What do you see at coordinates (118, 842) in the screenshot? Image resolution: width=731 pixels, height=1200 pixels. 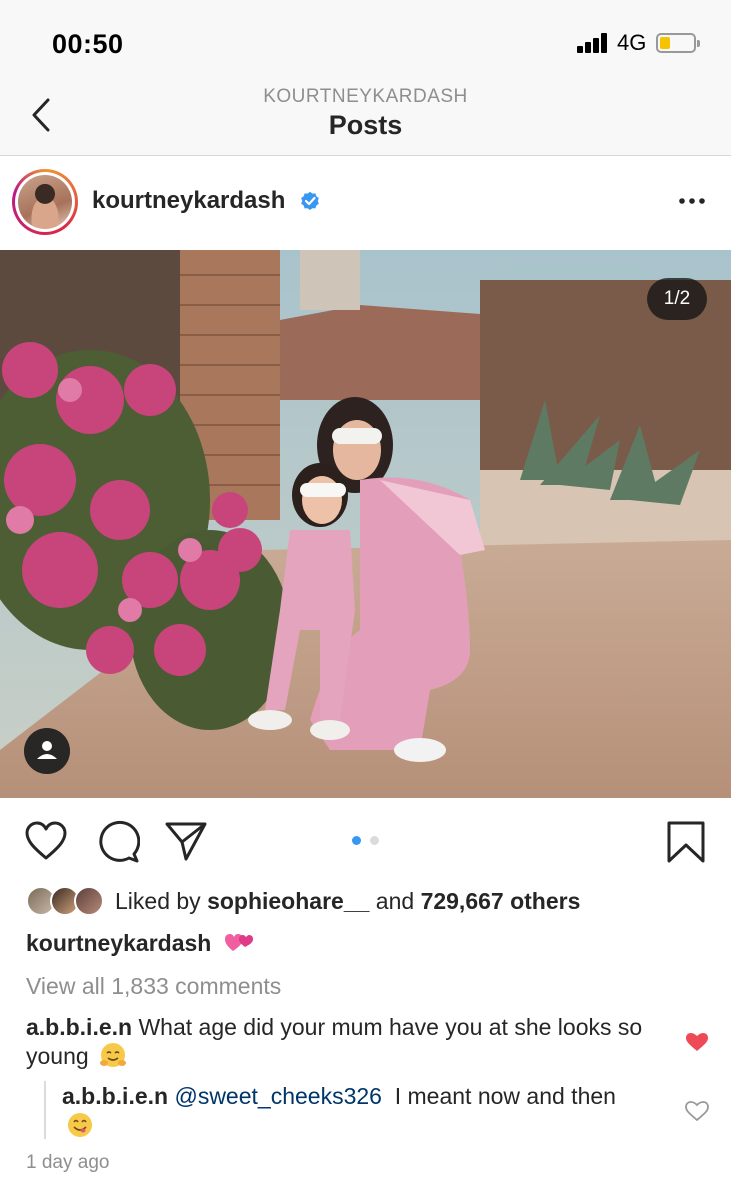 I see `comment-icon` at bounding box center [118, 842].